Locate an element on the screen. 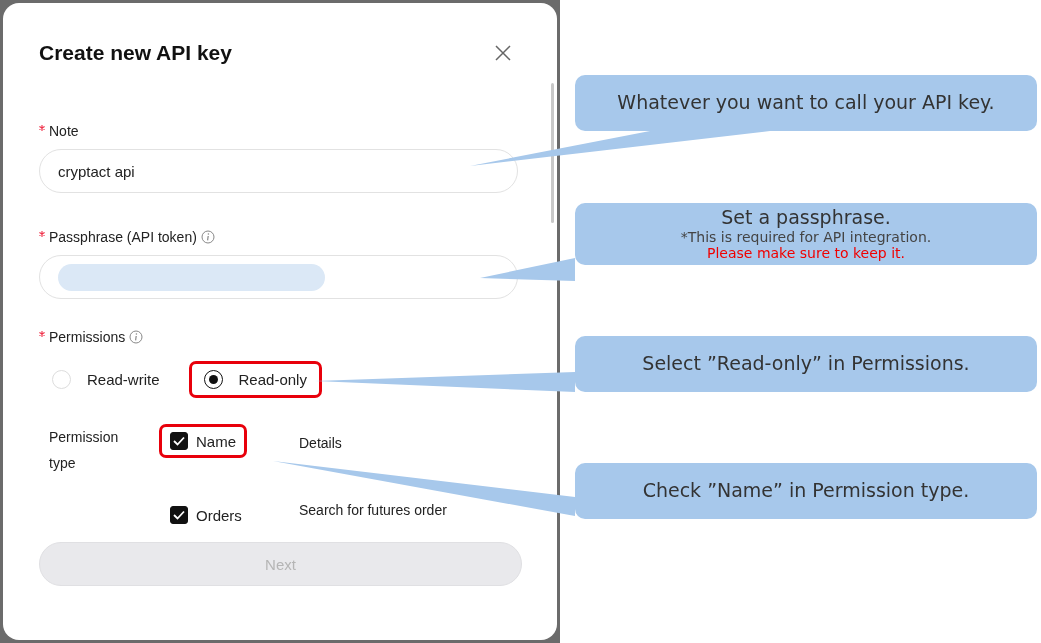 The height and width of the screenshot is (643, 1041). permission-description: Details is located at coordinates (321, 442).